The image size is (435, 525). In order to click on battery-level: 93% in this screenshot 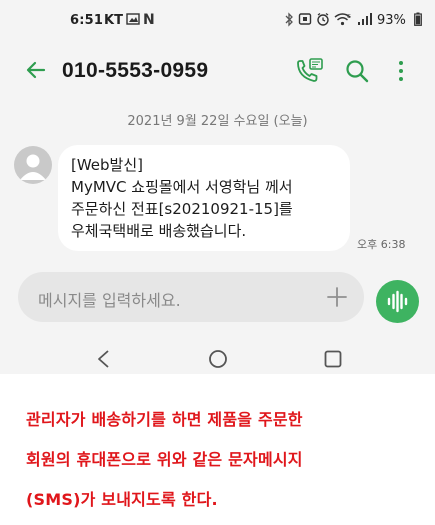, I will do `click(391, 20)`.